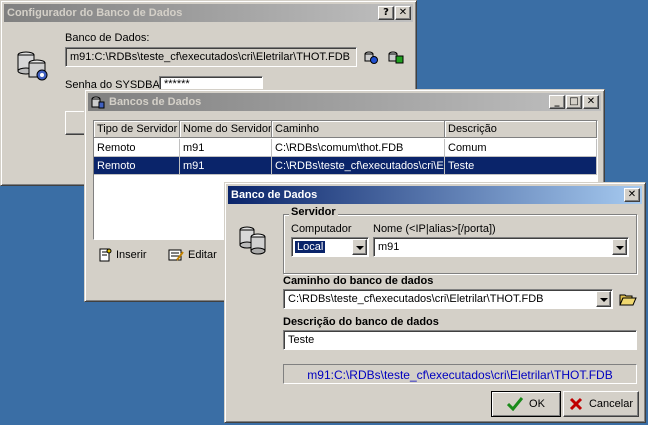 Image resolution: width=648 pixels, height=425 pixels. I want to click on column-header-descricao: Descrição, so click(521, 129).